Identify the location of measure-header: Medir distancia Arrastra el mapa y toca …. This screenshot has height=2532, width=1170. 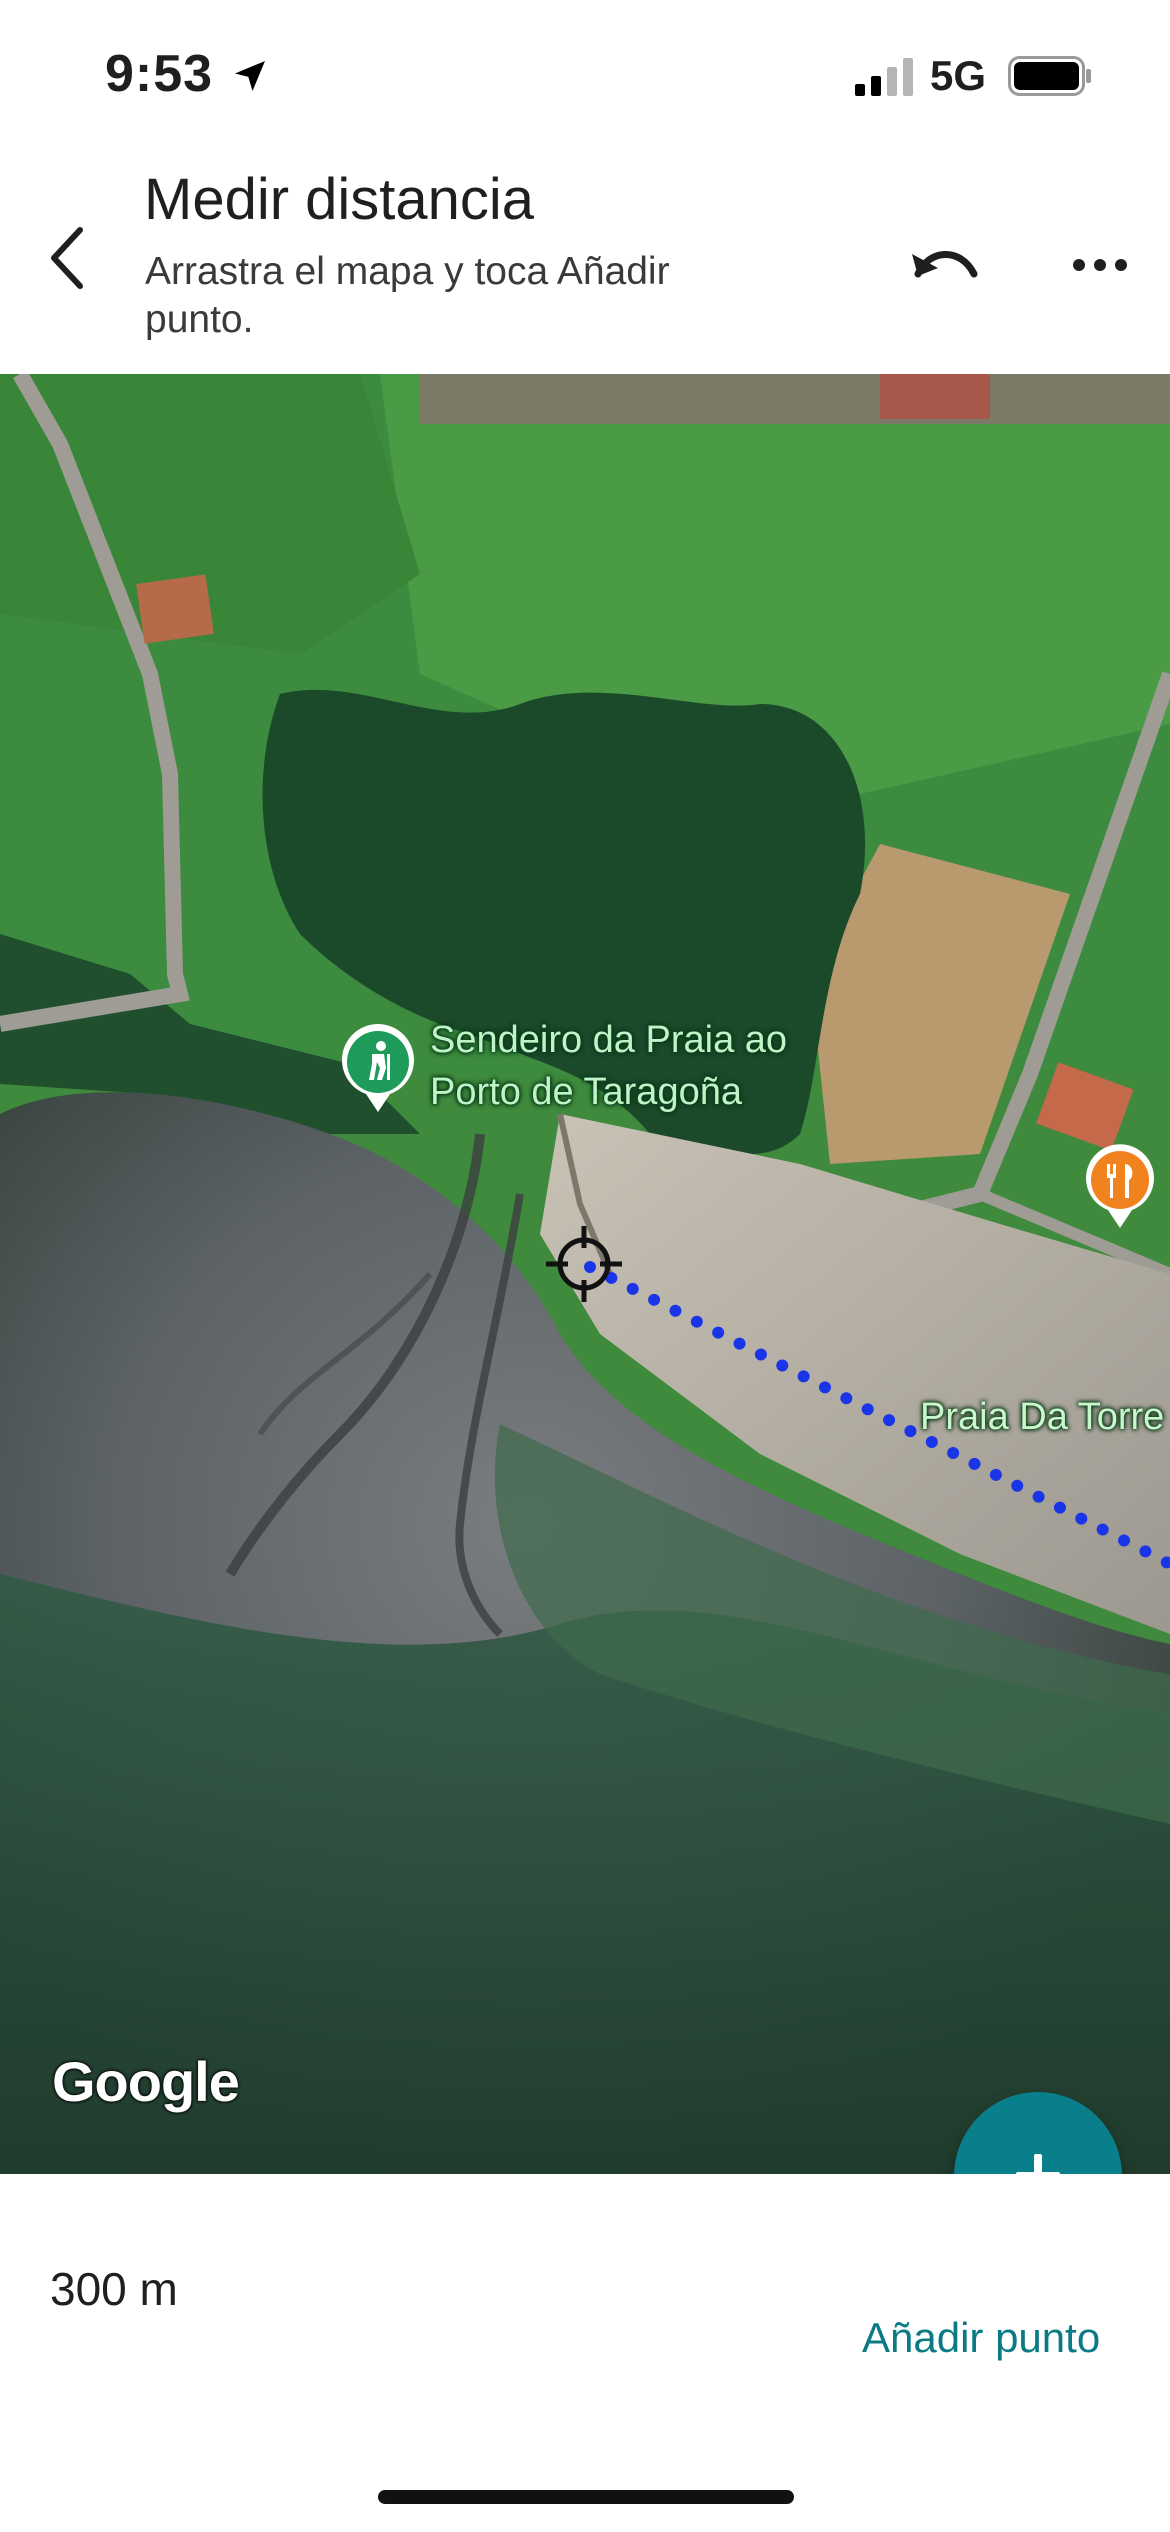
(585, 257).